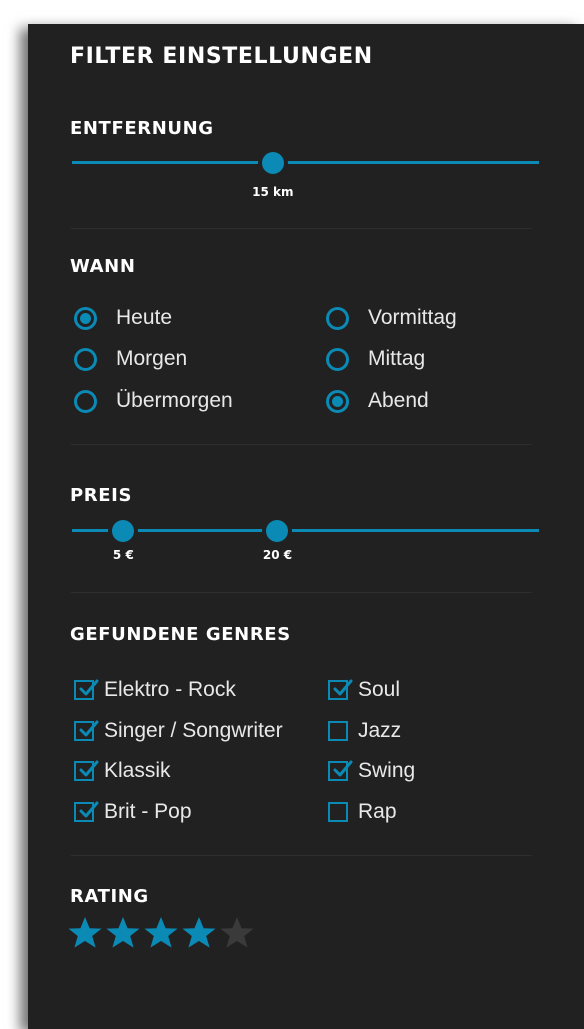 The height and width of the screenshot is (1029, 584). What do you see at coordinates (142, 128) in the screenshot?
I see `distance-heading: ENTFERNUNG` at bounding box center [142, 128].